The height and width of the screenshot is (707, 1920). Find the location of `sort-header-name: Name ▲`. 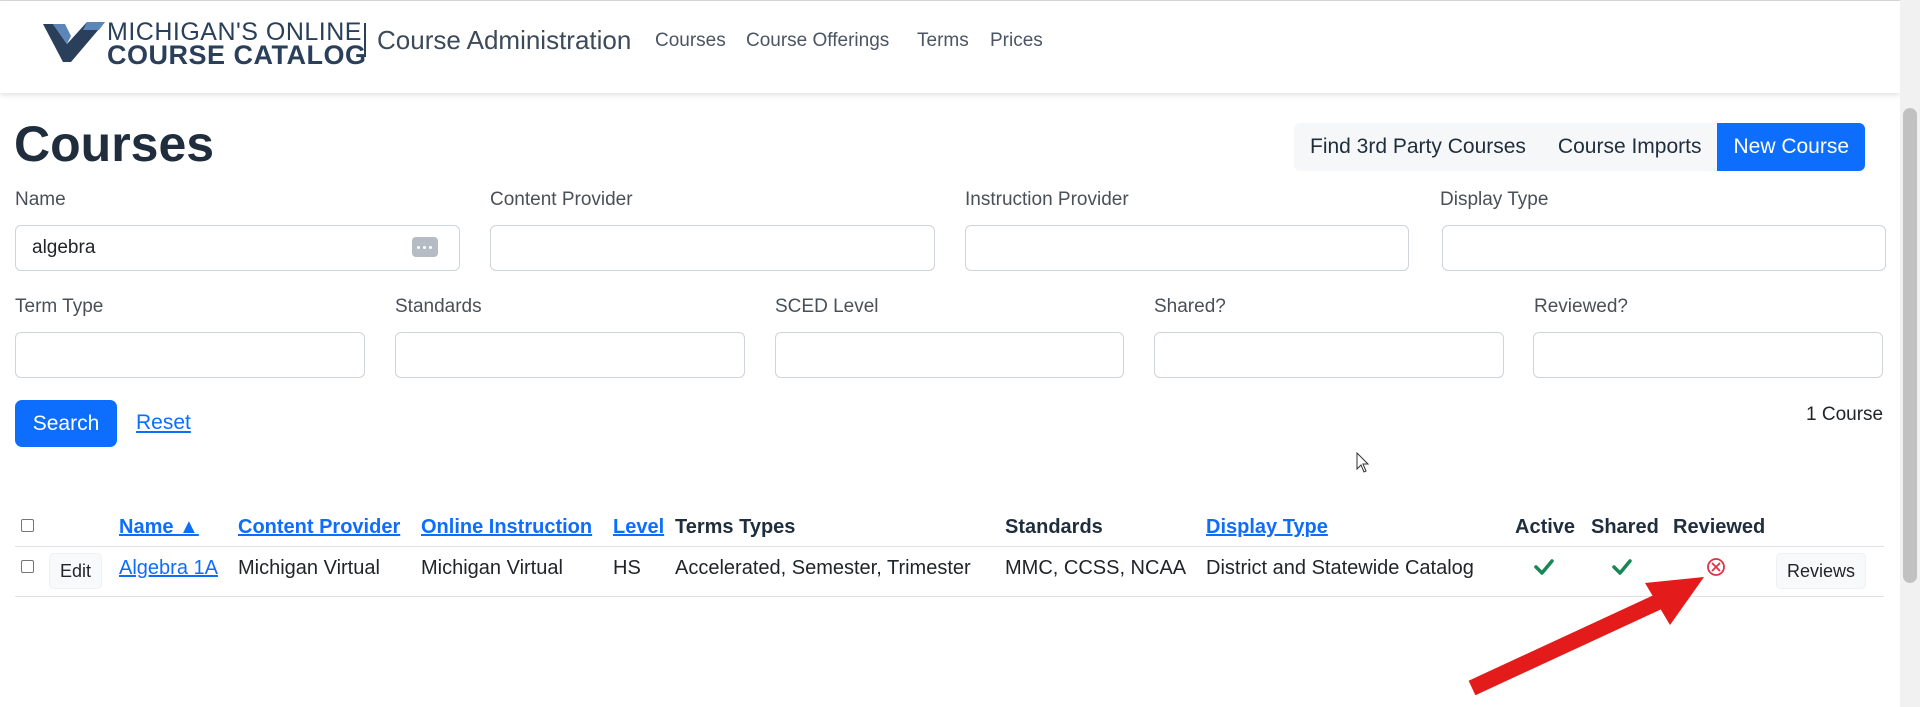

sort-header-name: Name ▲ is located at coordinates (159, 527).